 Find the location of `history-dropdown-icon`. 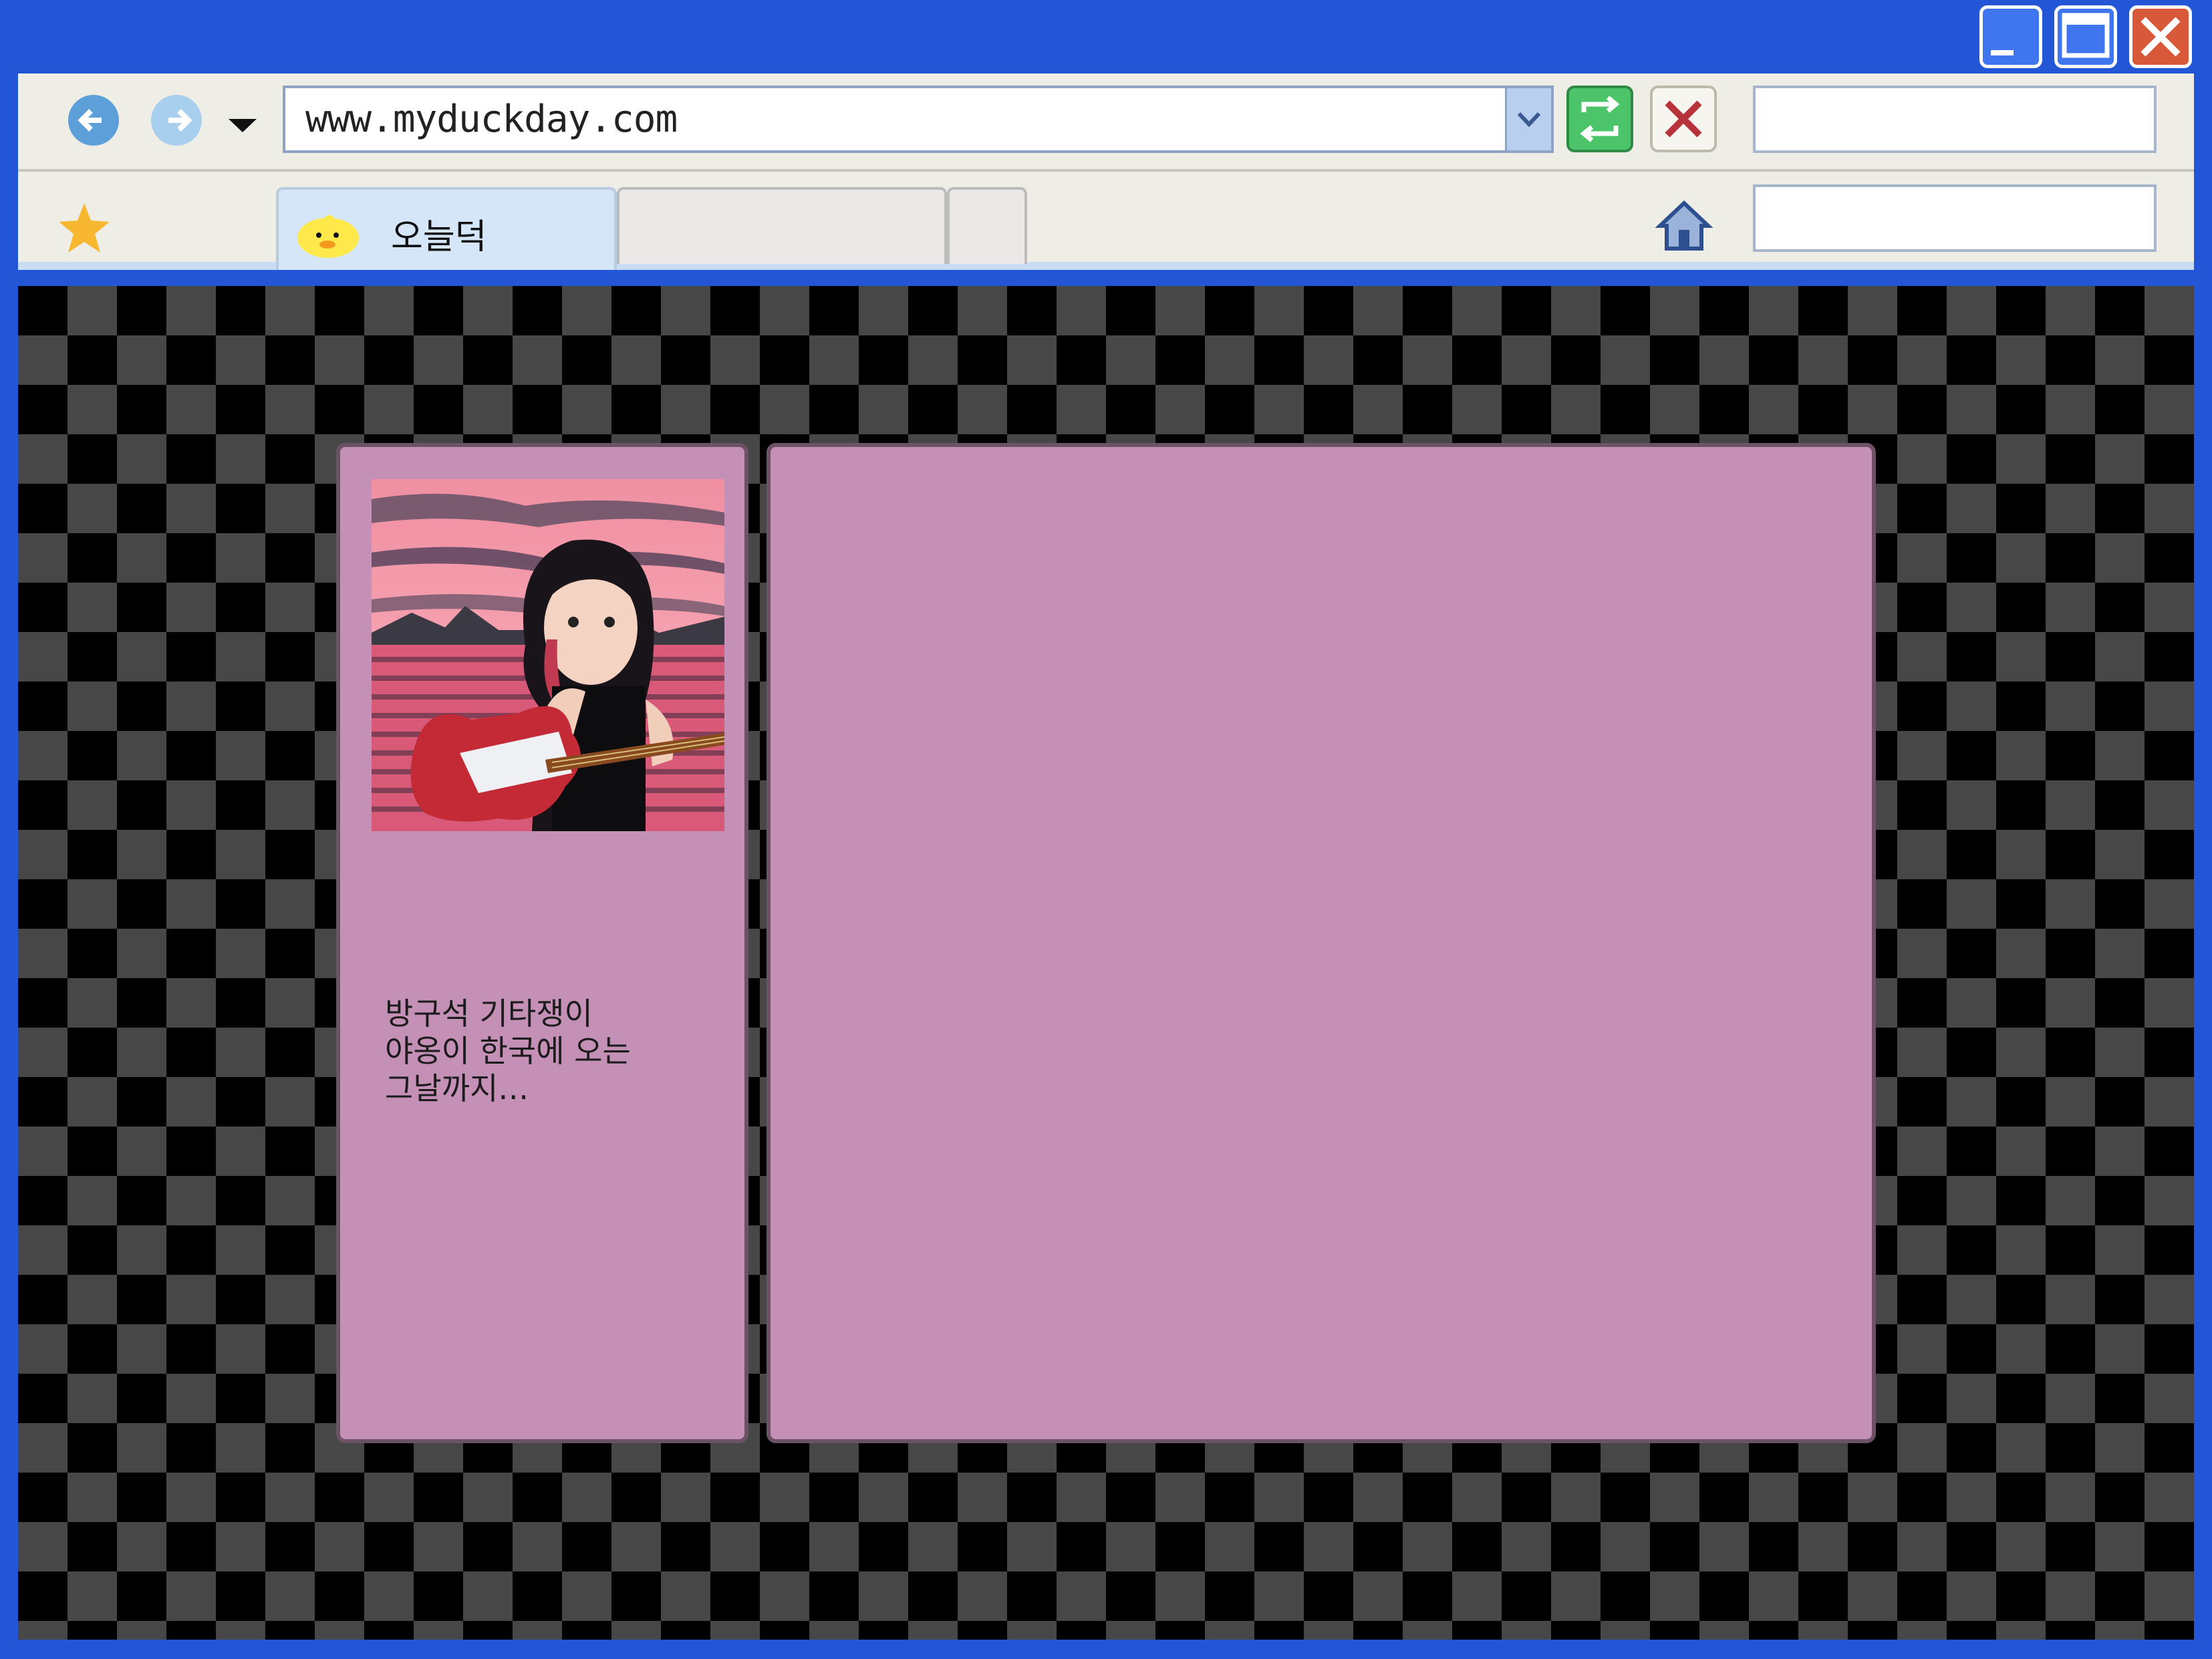

history-dropdown-icon is located at coordinates (243, 125).